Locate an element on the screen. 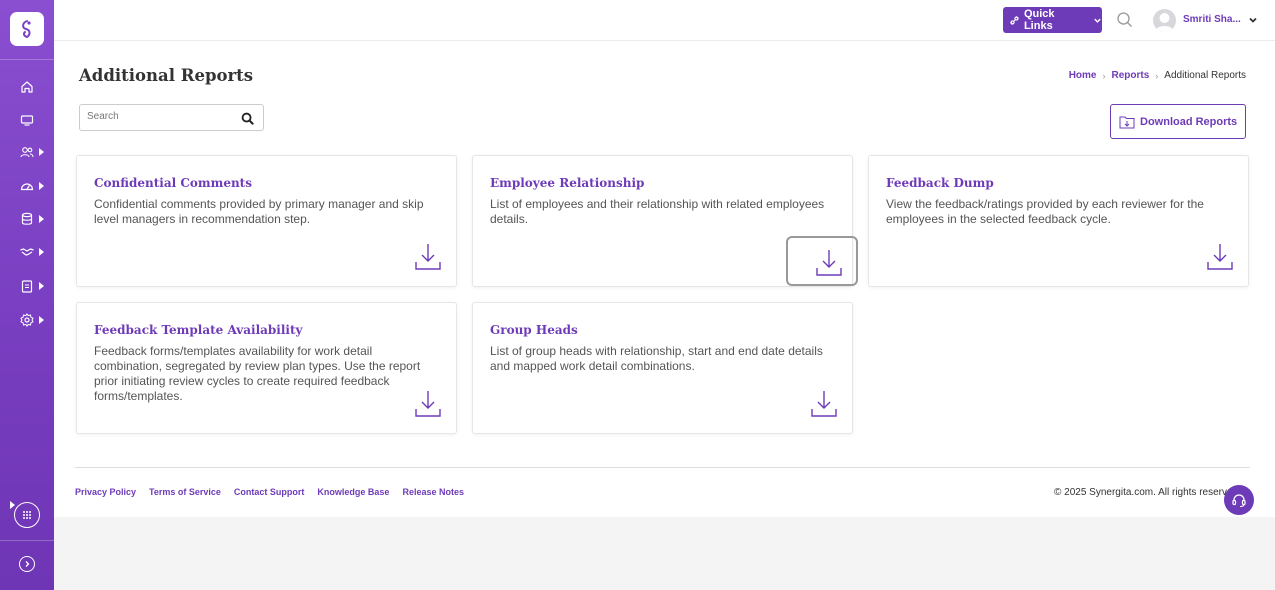  sidebar is located at coordinates (27, 295).